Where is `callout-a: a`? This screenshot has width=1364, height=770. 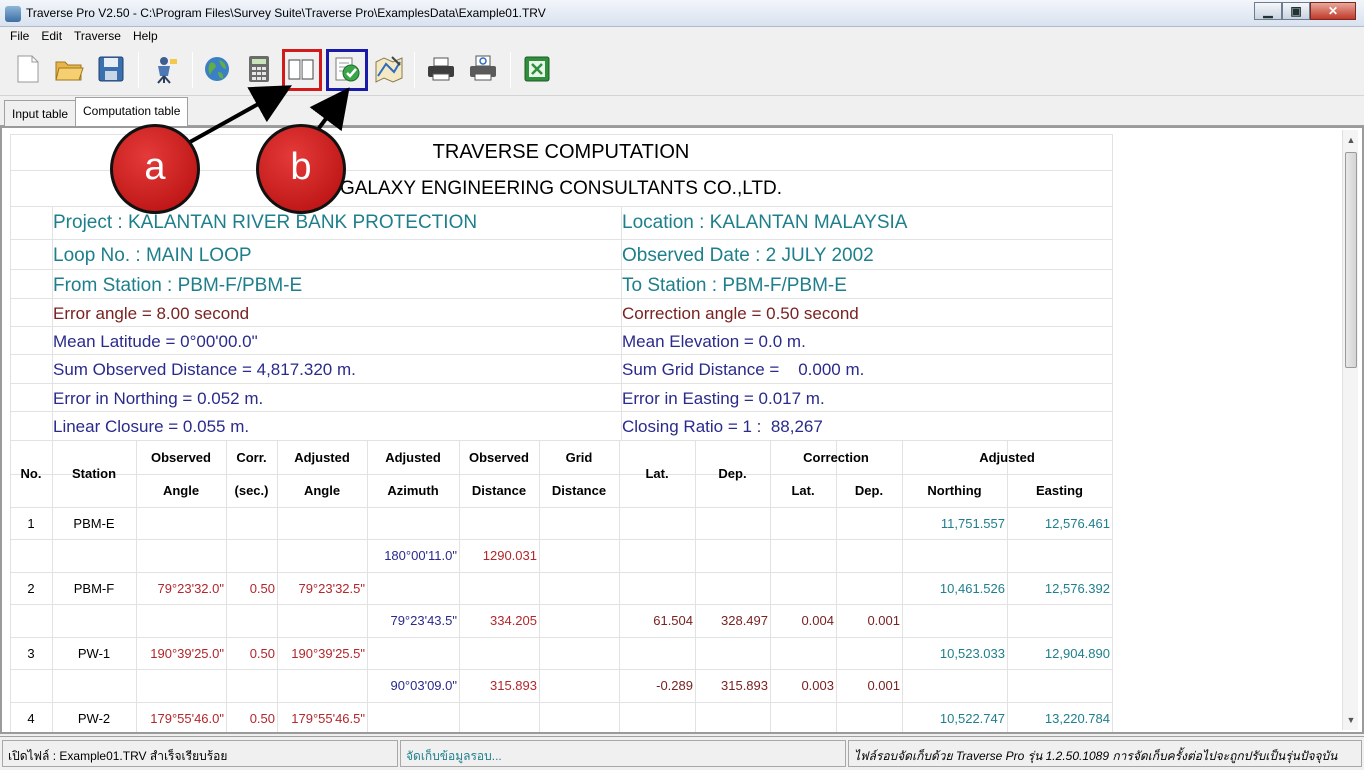
callout-a: a is located at coordinates (155, 169).